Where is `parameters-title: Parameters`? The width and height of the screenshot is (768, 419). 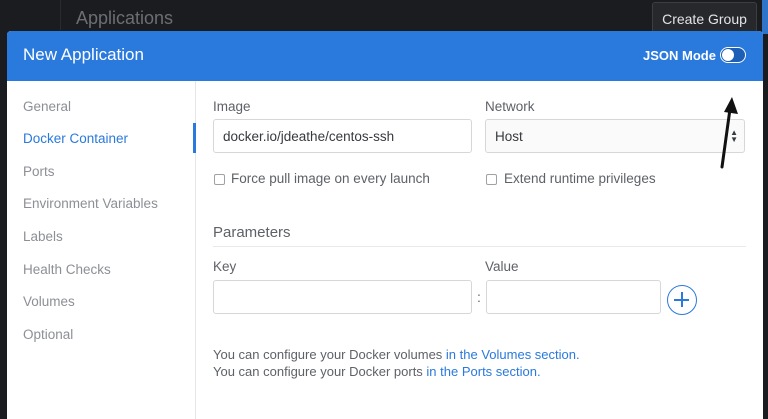 parameters-title: Parameters is located at coordinates (252, 232).